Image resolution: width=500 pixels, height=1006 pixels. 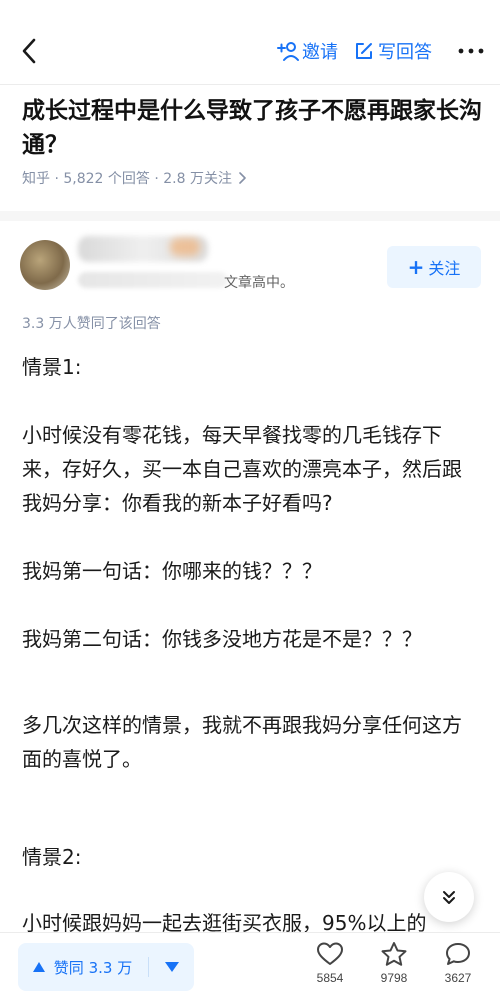 I want to click on triangle-down-icon, so click(x=172, y=967).